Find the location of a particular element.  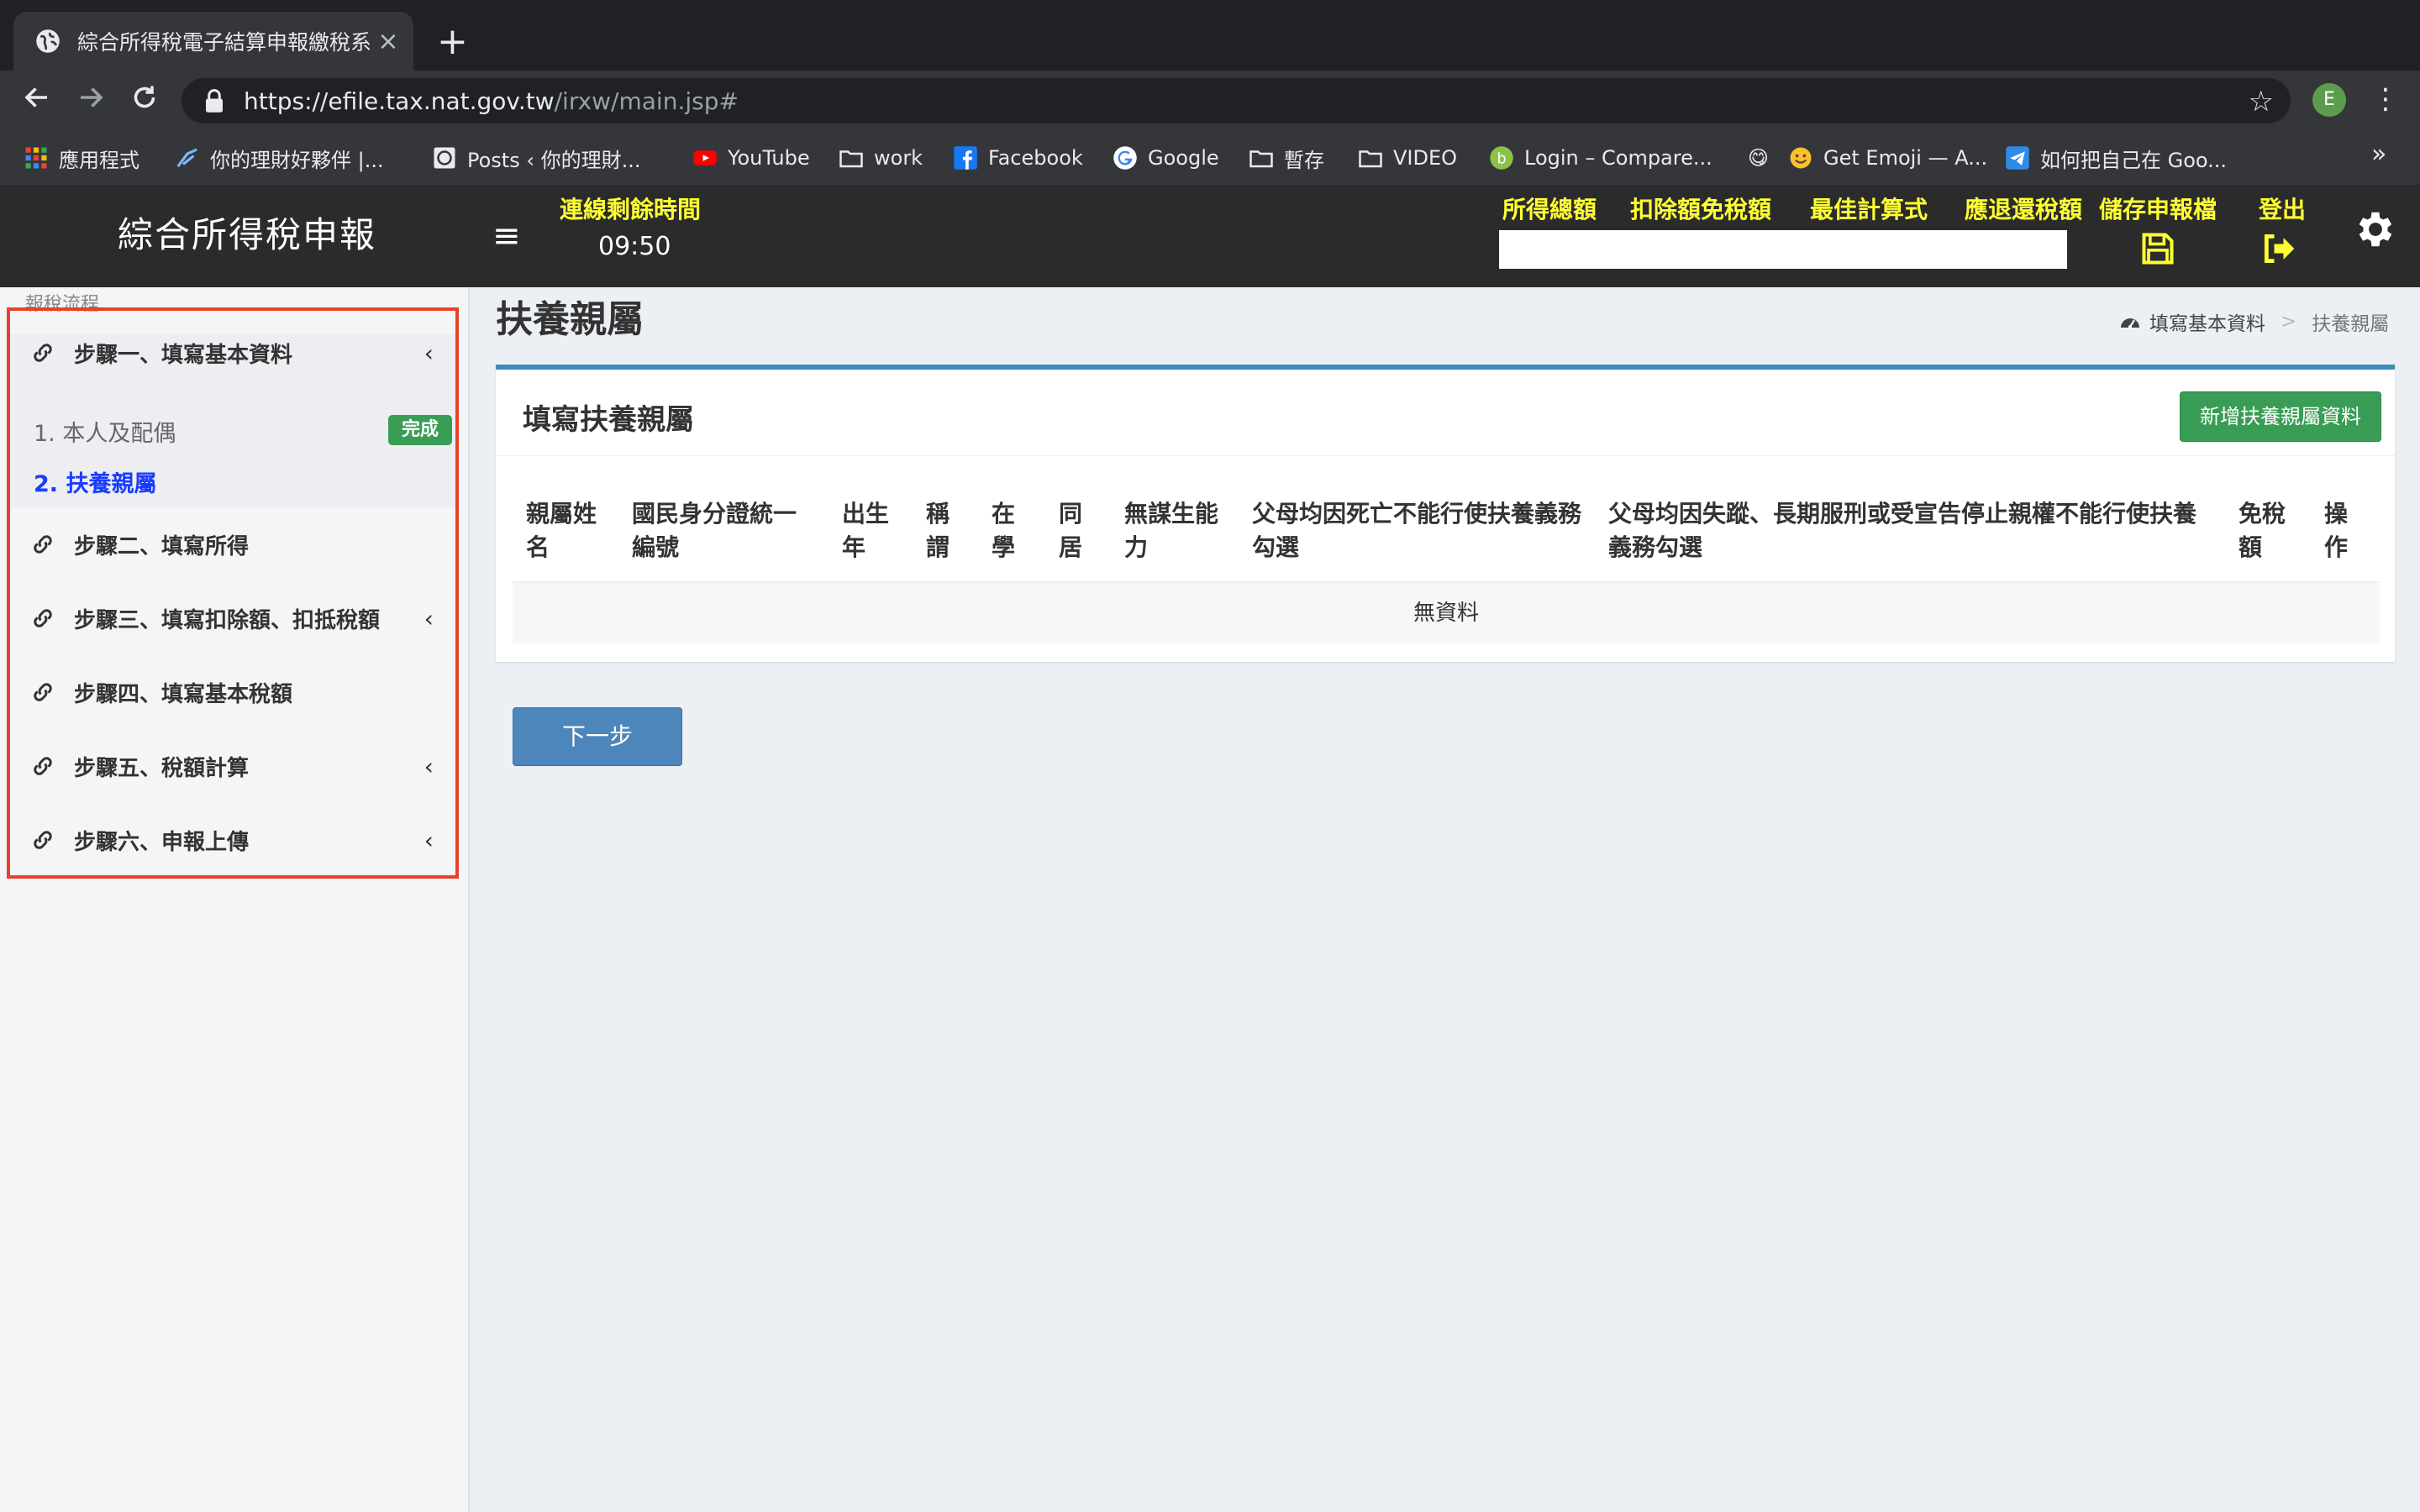

panel-divider is located at coordinates (1445, 455).